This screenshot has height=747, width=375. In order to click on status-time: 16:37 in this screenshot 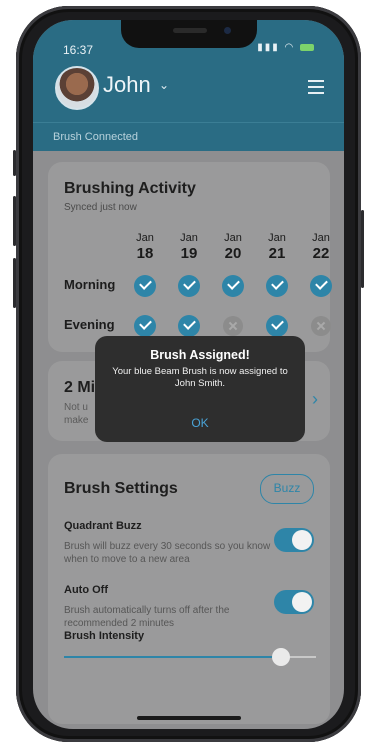, I will do `click(78, 50)`.